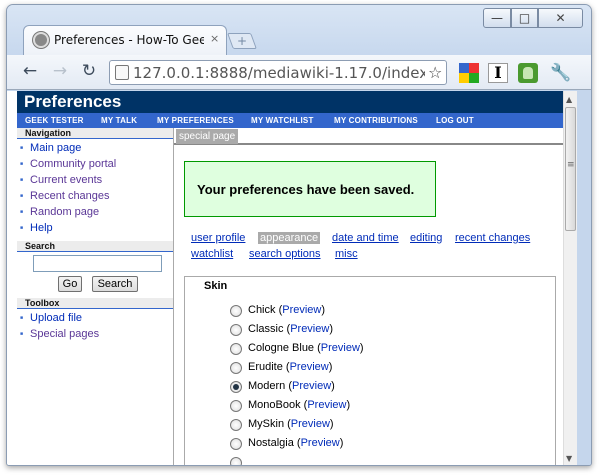 The height and width of the screenshot is (475, 599). What do you see at coordinates (59, 334) in the screenshot?
I see `sidebar-item-special-pages: Special pages` at bounding box center [59, 334].